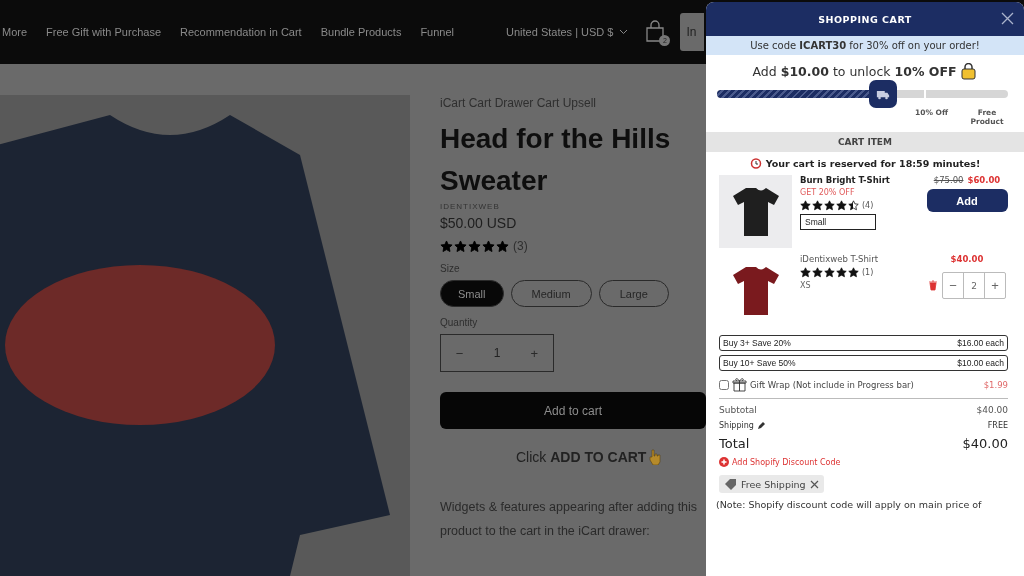  What do you see at coordinates (839, 259) in the screenshot?
I see `product-name: iDentixweb T-Shirt` at bounding box center [839, 259].